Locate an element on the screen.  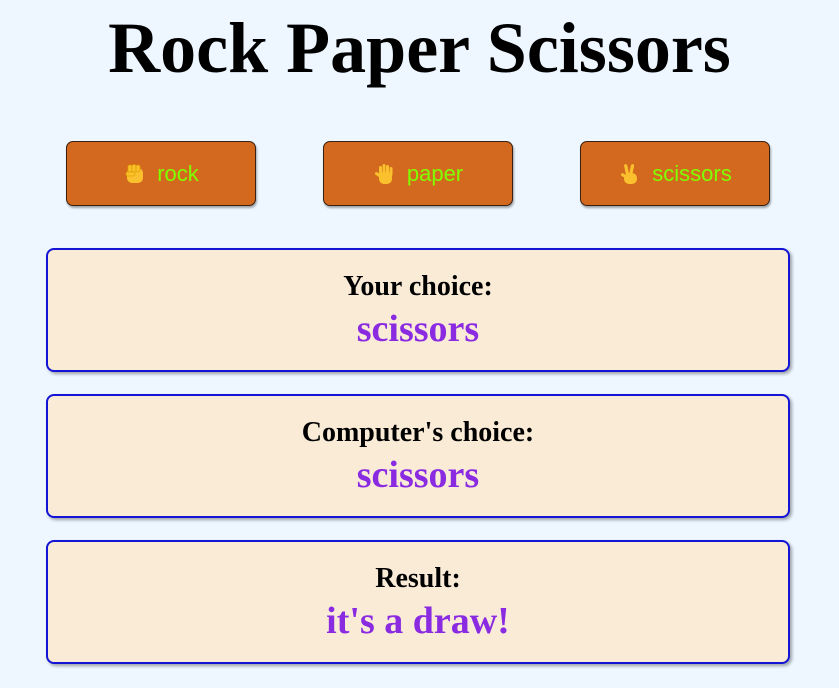
your-choice-value: scissors is located at coordinates (418, 329).